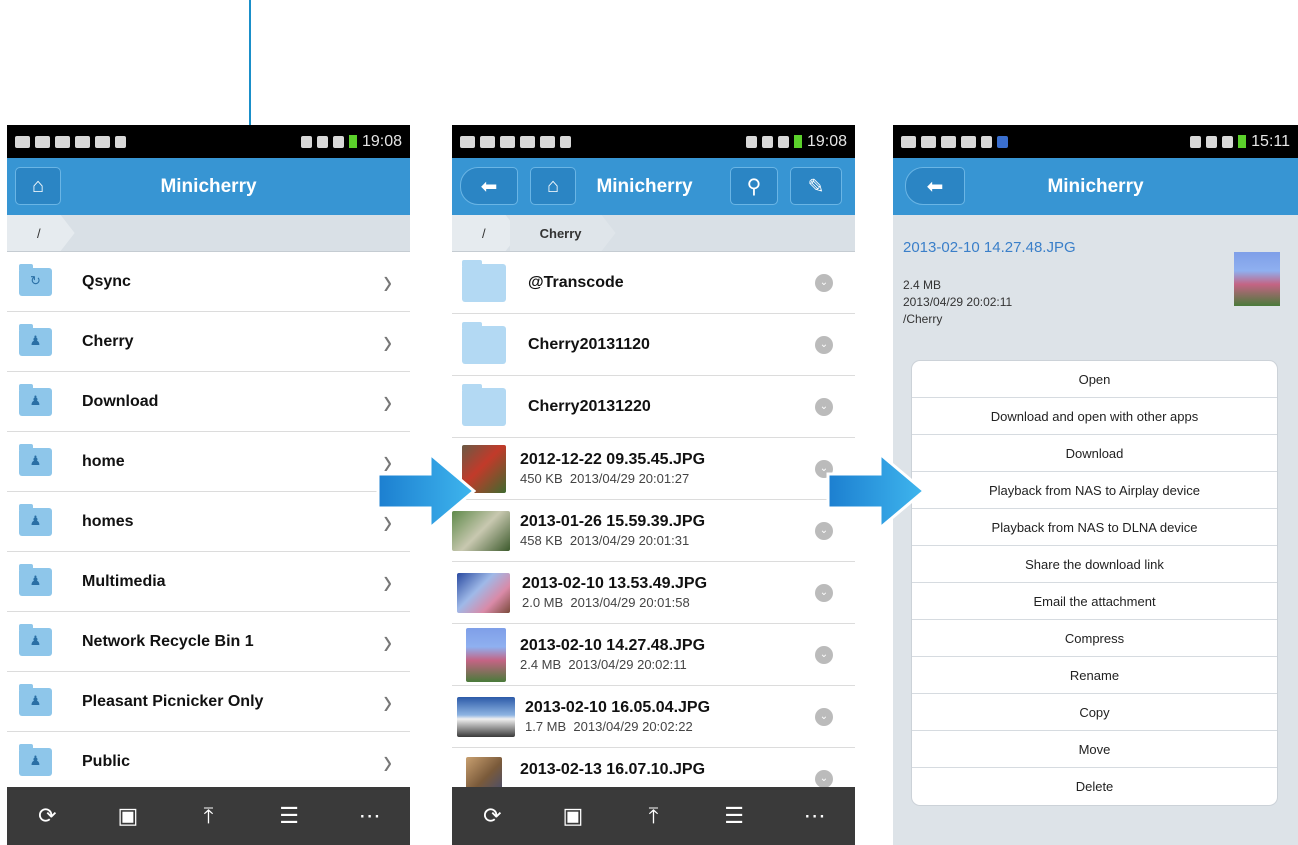  I want to click on breadcrumb: /, so click(208, 233).